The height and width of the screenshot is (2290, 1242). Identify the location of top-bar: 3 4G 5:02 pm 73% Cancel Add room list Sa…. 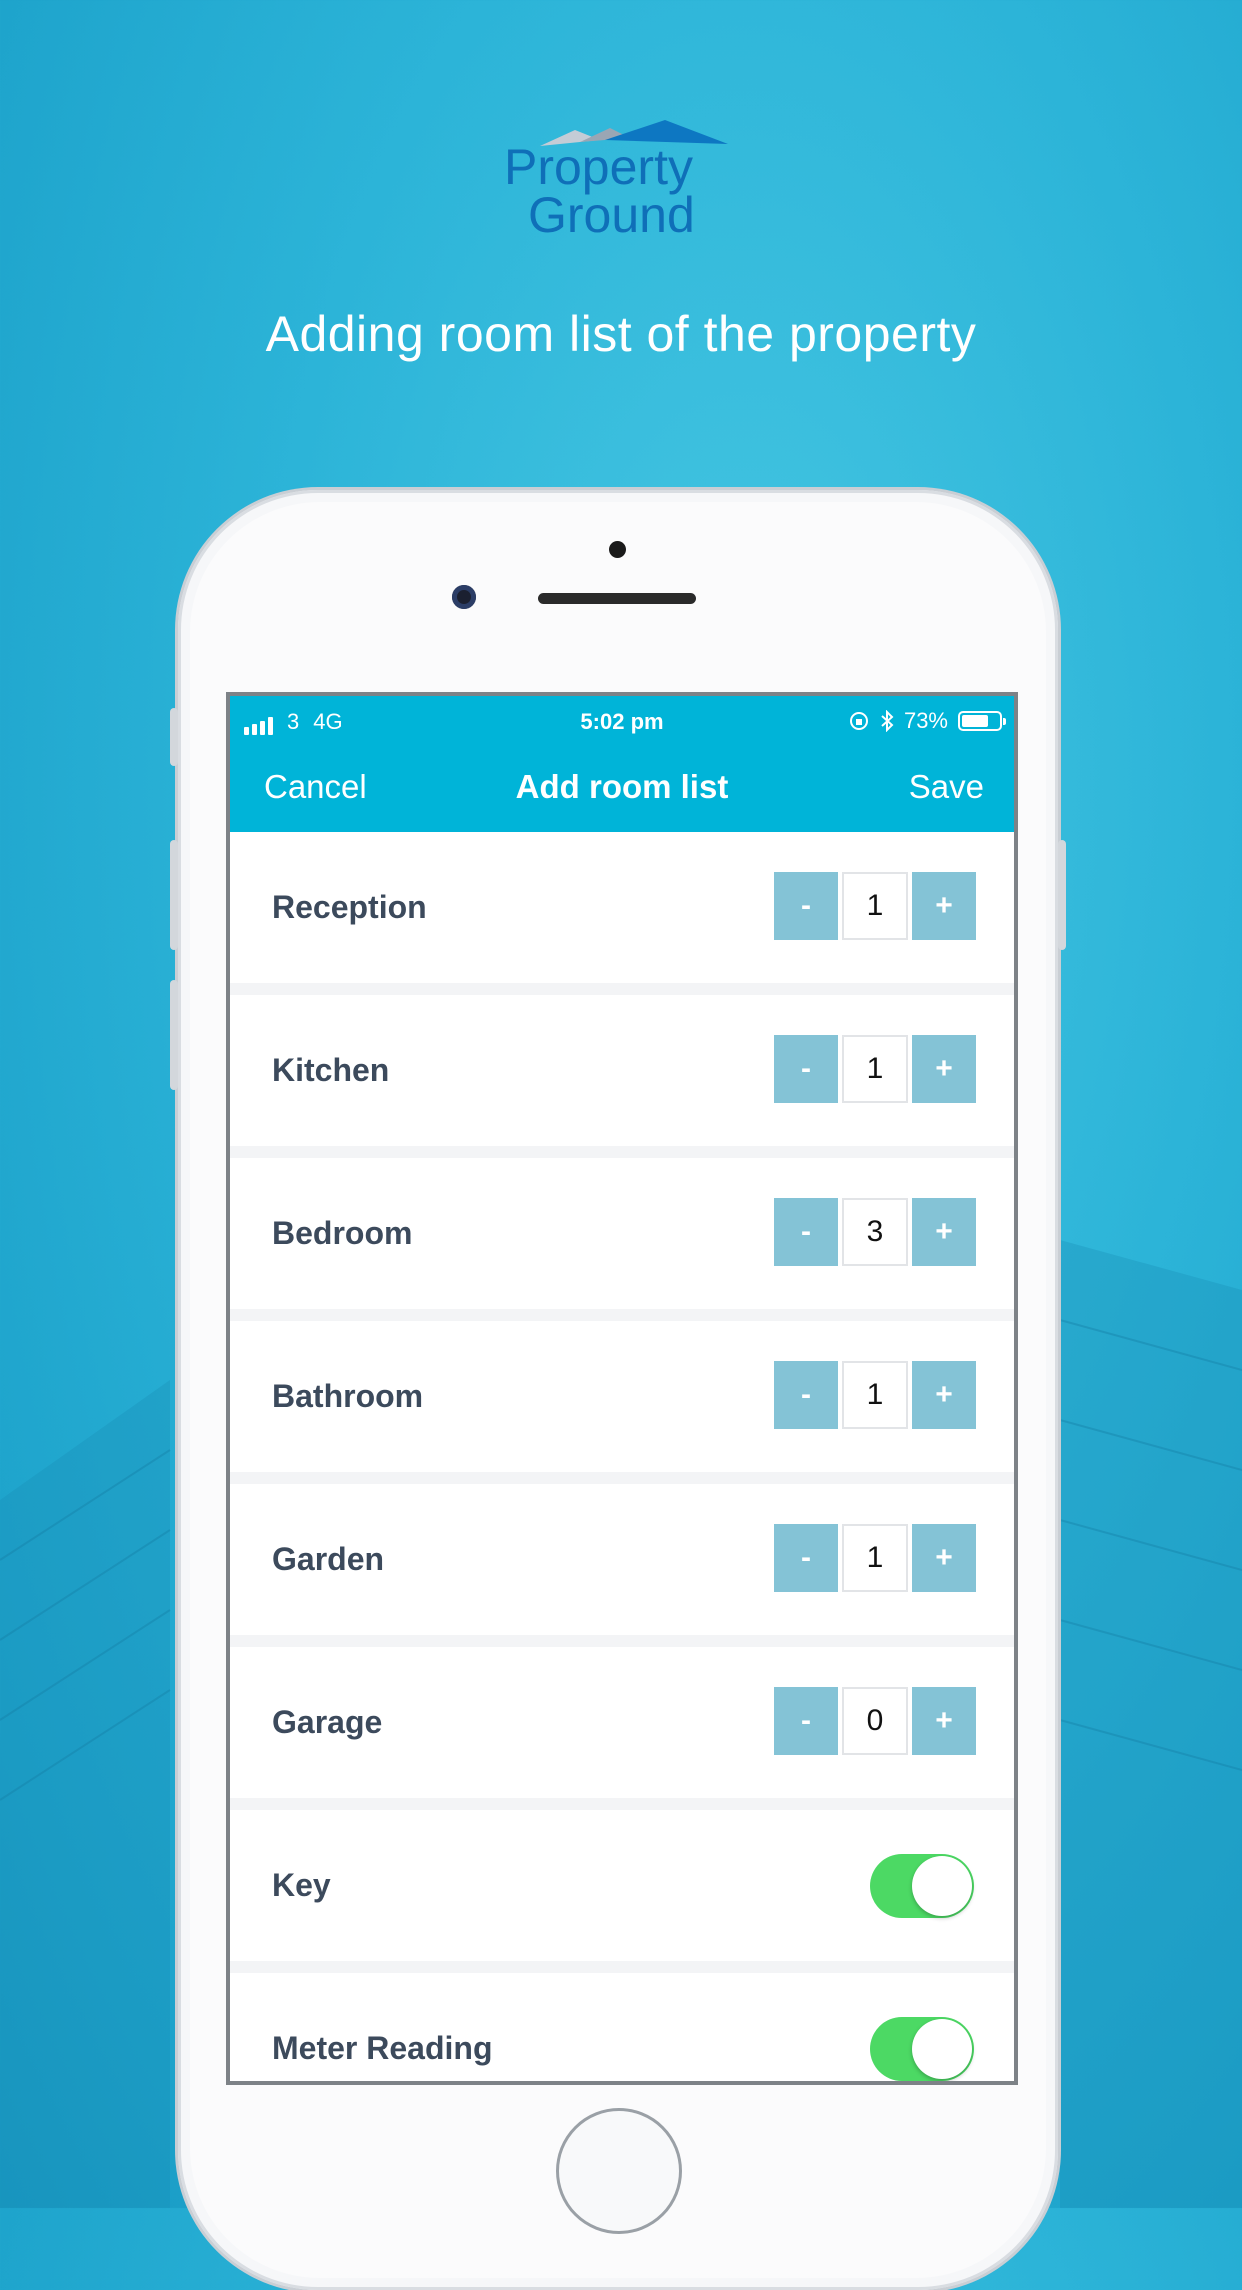
(622, 764).